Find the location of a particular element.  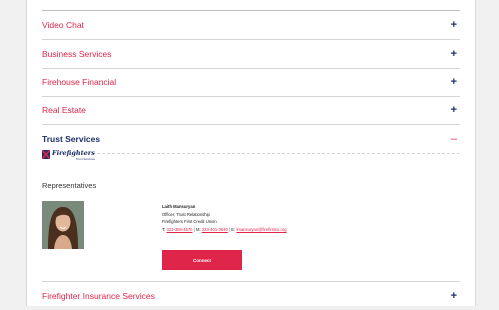

accordion-label: Business Services is located at coordinates (77, 54).